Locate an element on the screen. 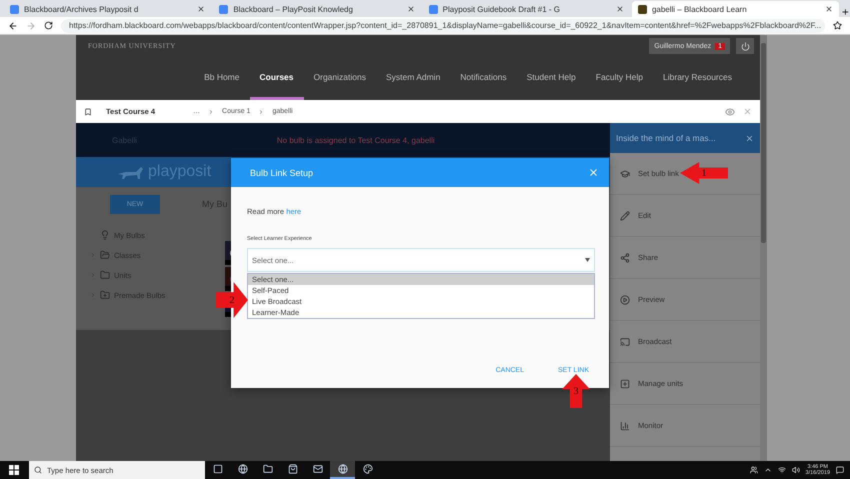 Image resolution: width=850 pixels, height=479 pixels. network-icon is located at coordinates (782, 470).